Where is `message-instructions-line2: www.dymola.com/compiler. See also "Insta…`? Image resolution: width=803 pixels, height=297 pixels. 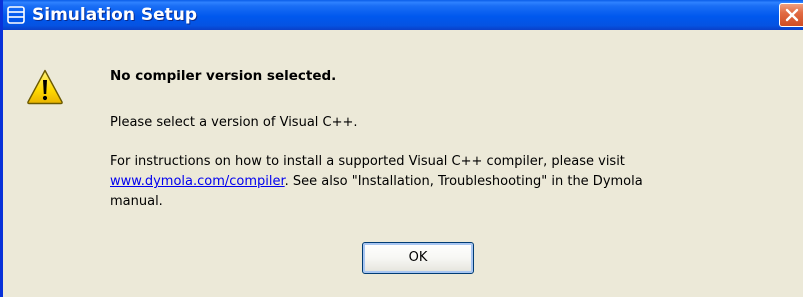 message-instructions-line2: www.dymola.com/compiler. See also "Insta… is located at coordinates (376, 182).